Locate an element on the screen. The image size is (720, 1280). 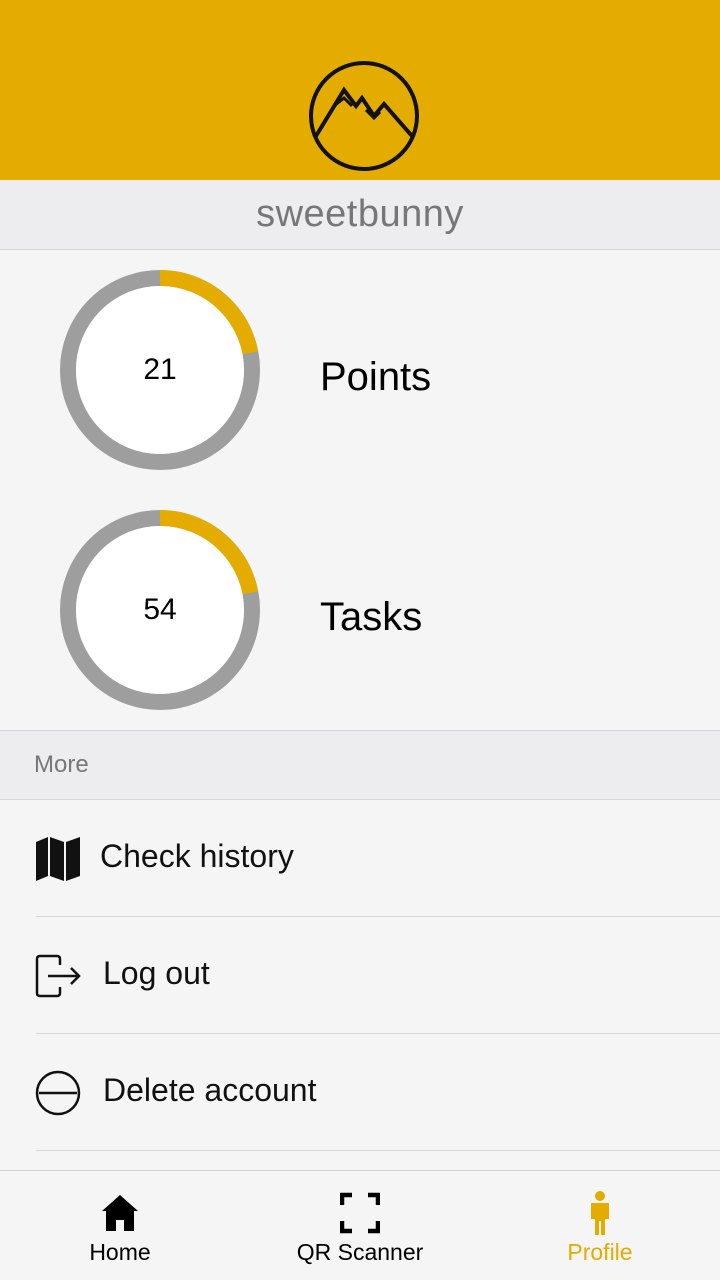
delete-account-label: Delete account is located at coordinates (210, 1090).